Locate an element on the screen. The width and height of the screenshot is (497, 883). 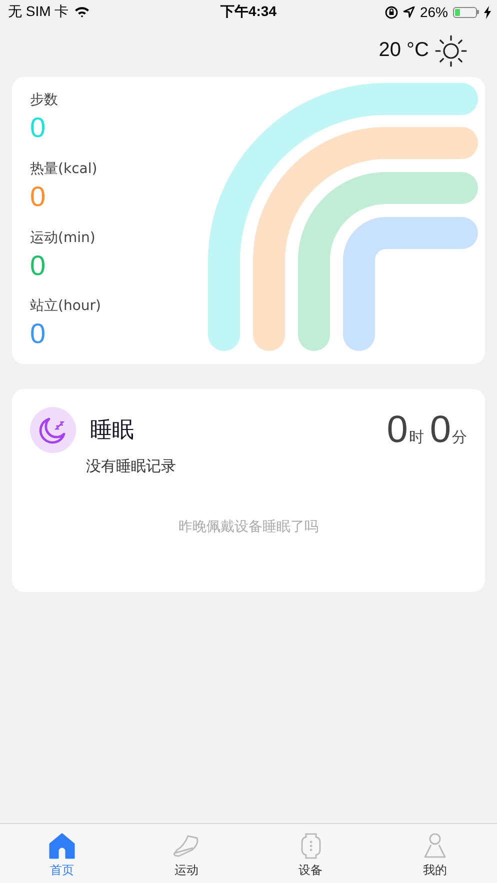
tab: 设备 is located at coordinates (310, 853).